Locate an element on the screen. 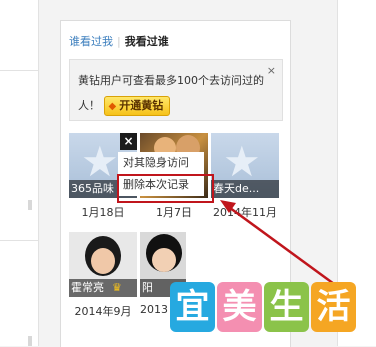 This screenshot has width=376, height=347. watermark-char: 生 is located at coordinates (286, 307).